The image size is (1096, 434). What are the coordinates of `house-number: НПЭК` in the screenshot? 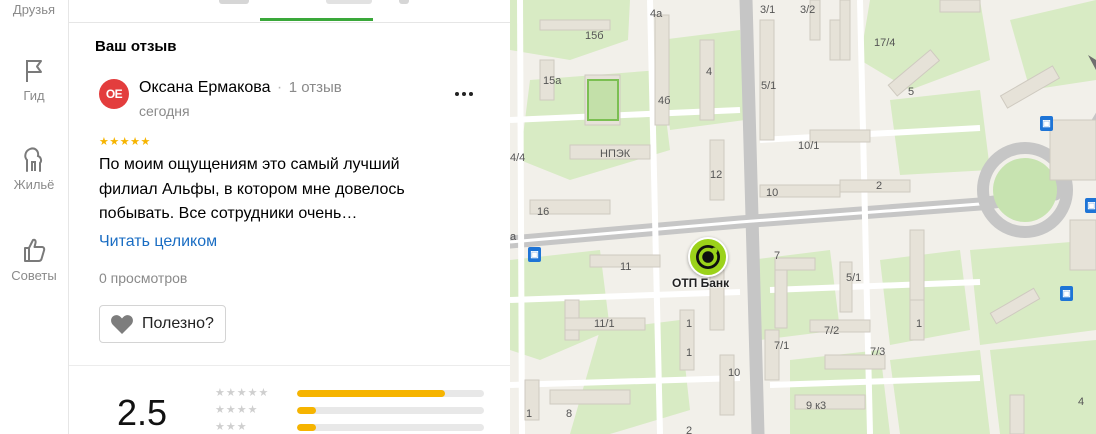 It's located at (615, 154).